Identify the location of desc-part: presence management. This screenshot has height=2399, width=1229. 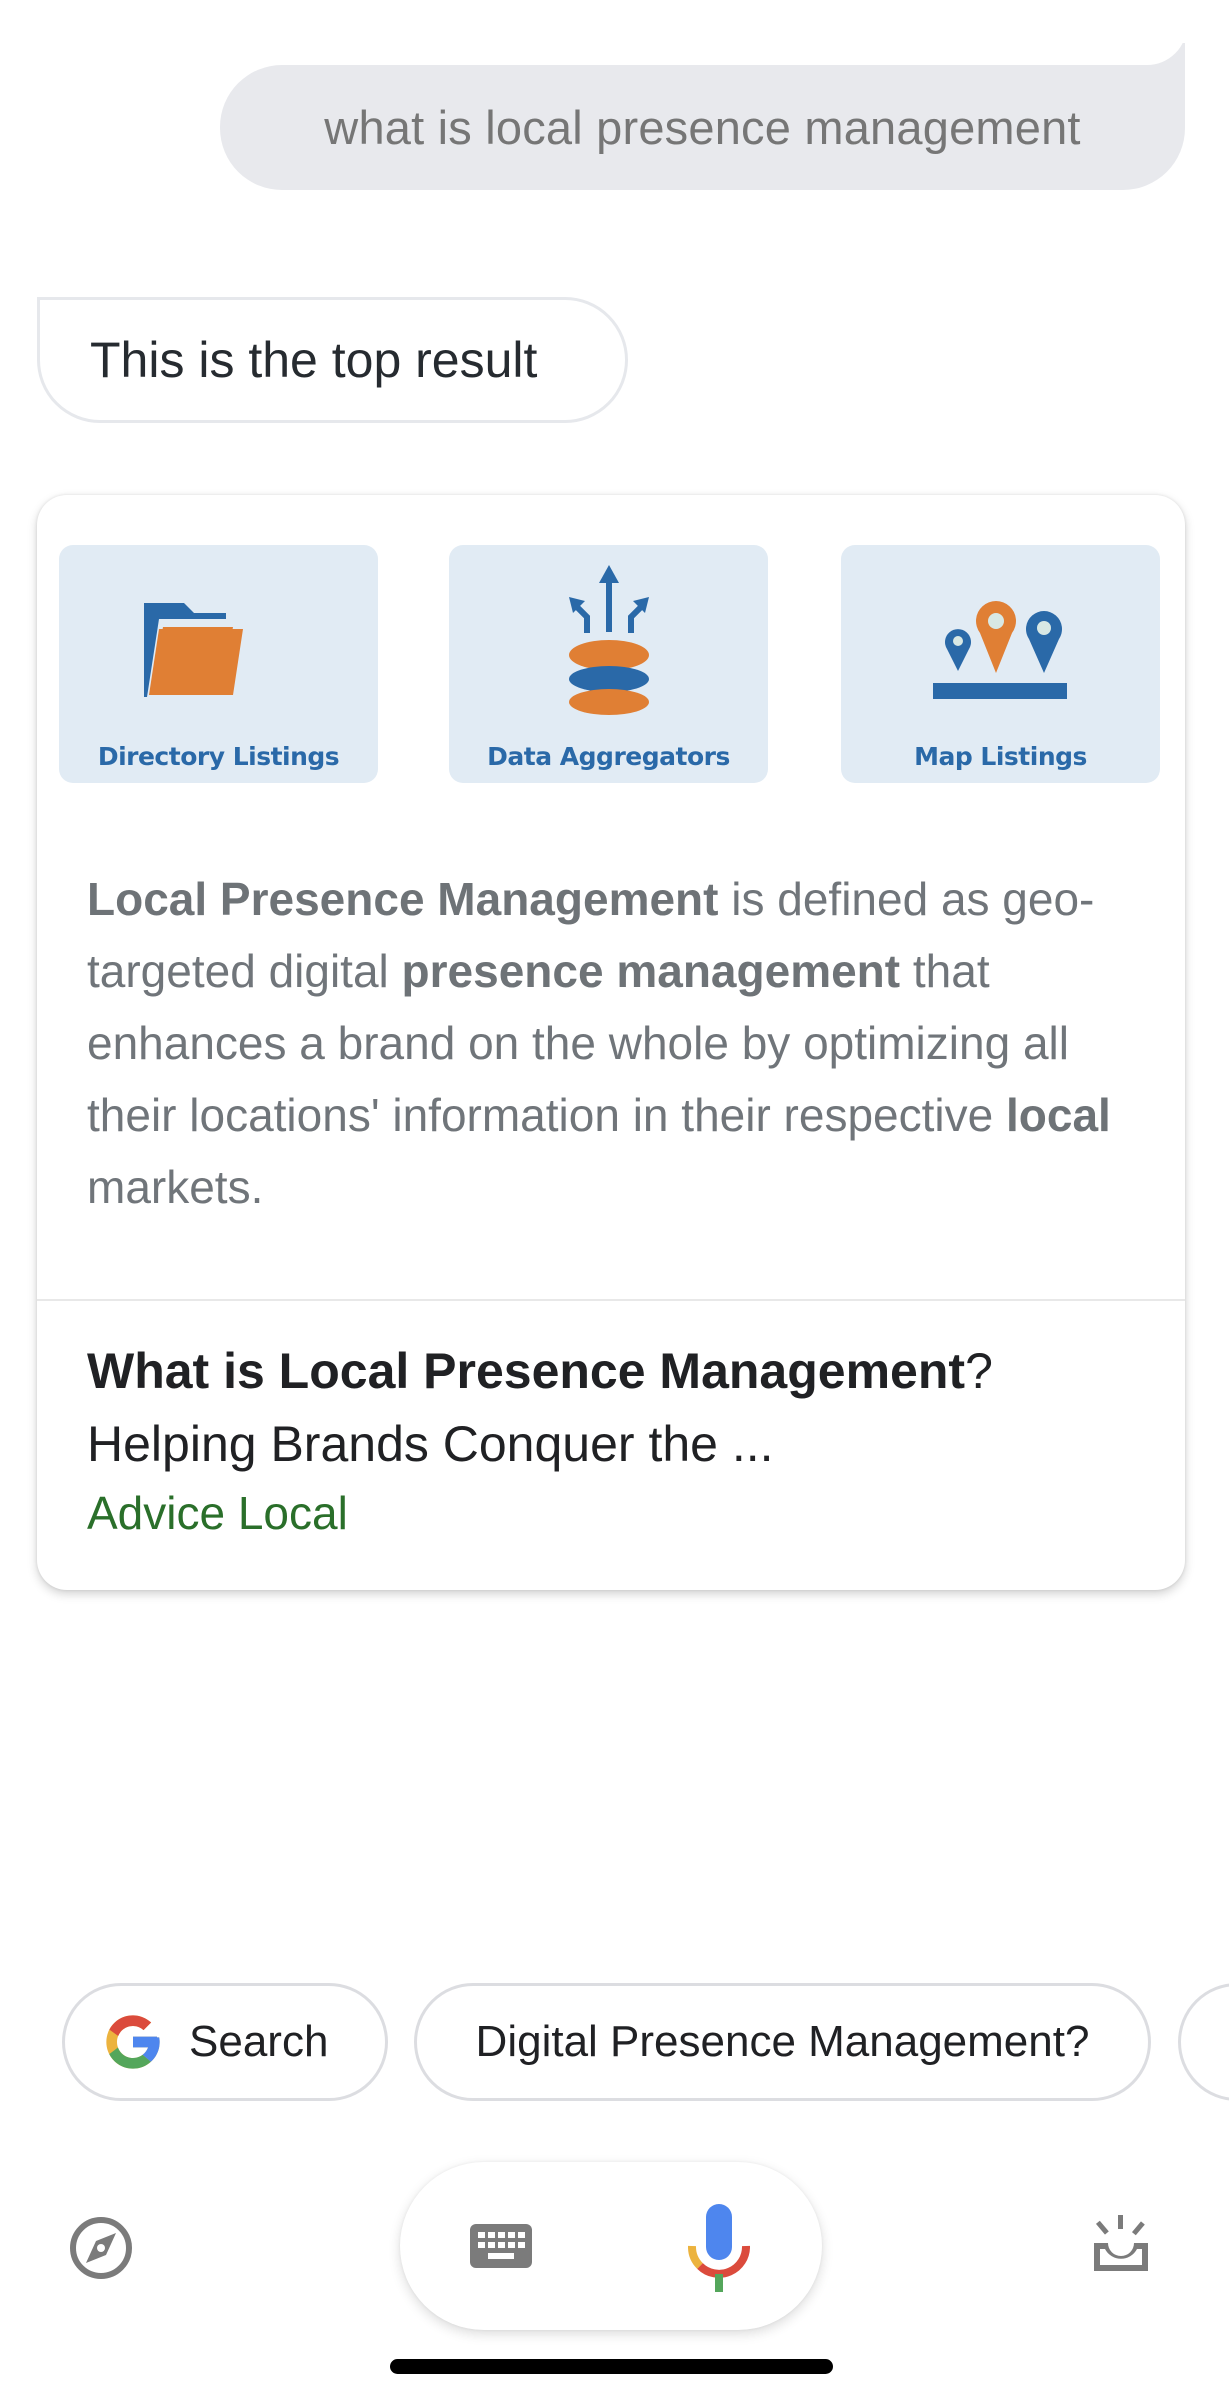
(651, 971).